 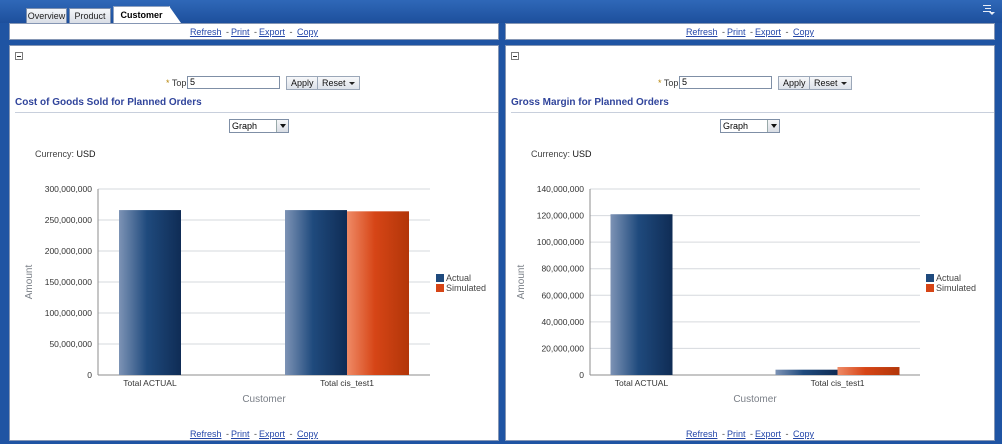 I want to click on y-tick-label: 200,000,000, so click(x=69, y=251).